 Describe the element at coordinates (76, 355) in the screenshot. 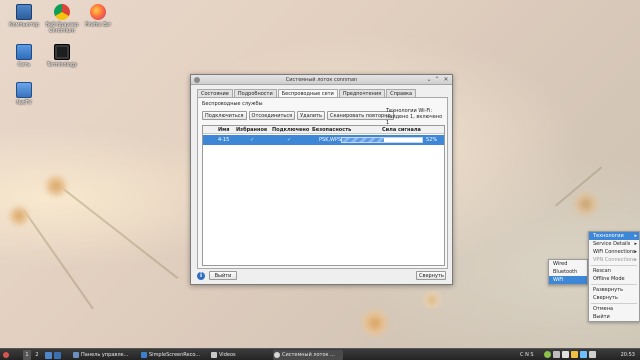

I see `control-panel-icon` at that location.